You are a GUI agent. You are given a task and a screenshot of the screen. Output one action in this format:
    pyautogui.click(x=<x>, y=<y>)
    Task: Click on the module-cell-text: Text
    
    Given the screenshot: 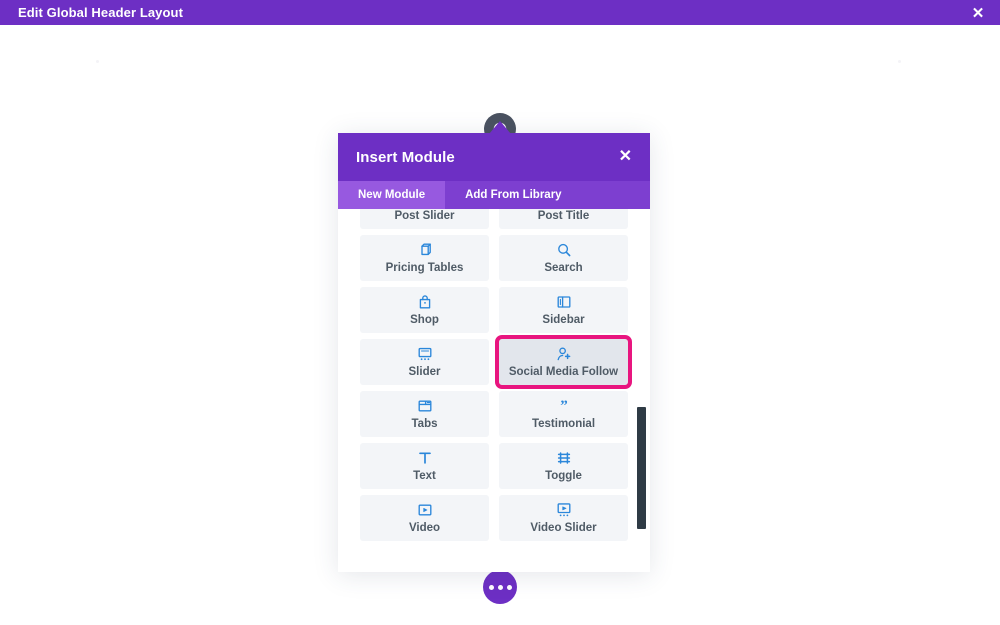 What is the action you would take?
    pyautogui.click(x=424, y=466)
    